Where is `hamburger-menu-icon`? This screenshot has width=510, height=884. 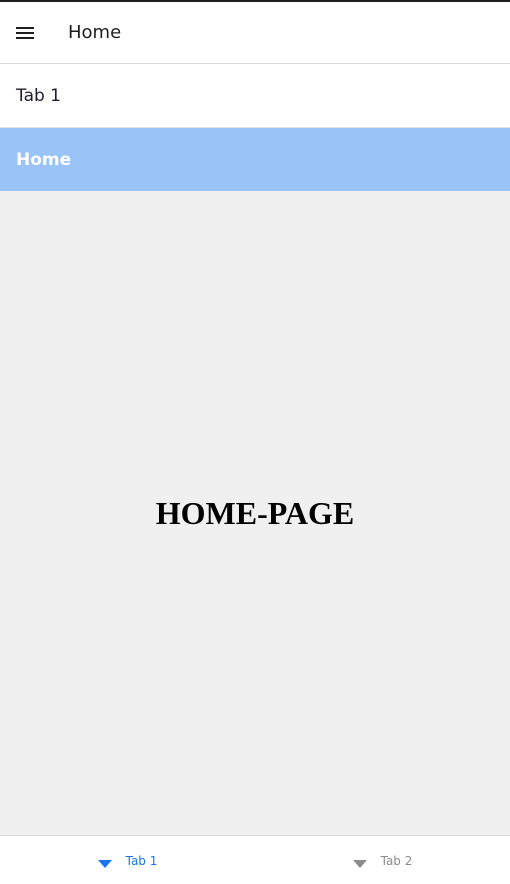 hamburger-menu-icon is located at coordinates (25, 32).